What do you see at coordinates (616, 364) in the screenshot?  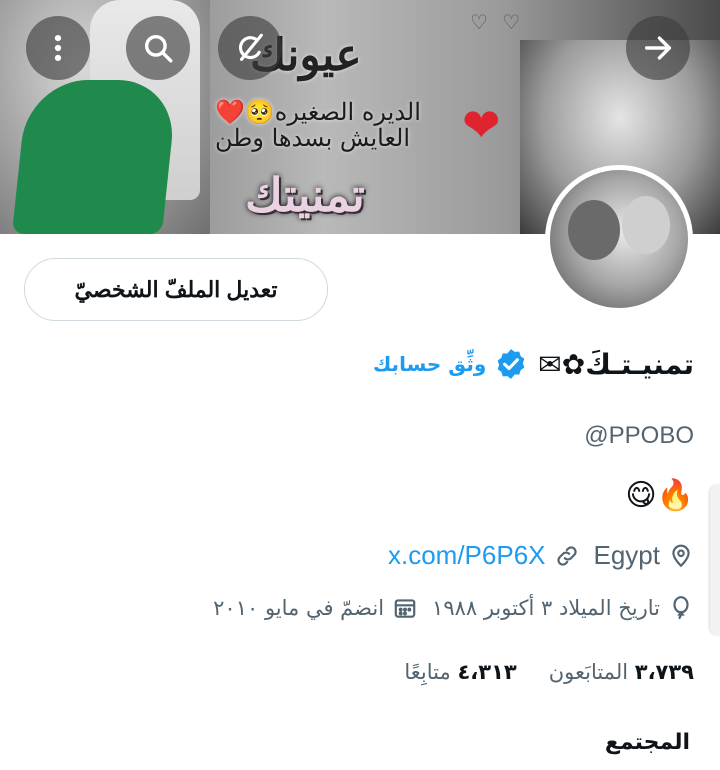 I see `display-name: تمنيـتـكَ✿✉` at bounding box center [616, 364].